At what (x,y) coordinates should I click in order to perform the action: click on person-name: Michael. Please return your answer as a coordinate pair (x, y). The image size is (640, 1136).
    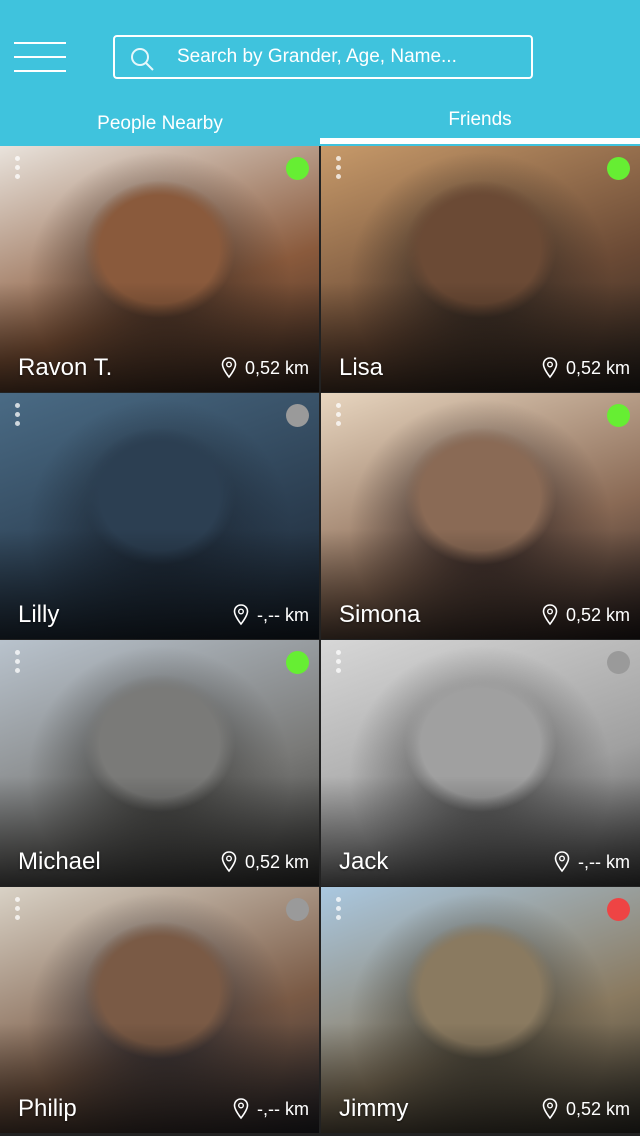
    Looking at the image, I should click on (59, 861).